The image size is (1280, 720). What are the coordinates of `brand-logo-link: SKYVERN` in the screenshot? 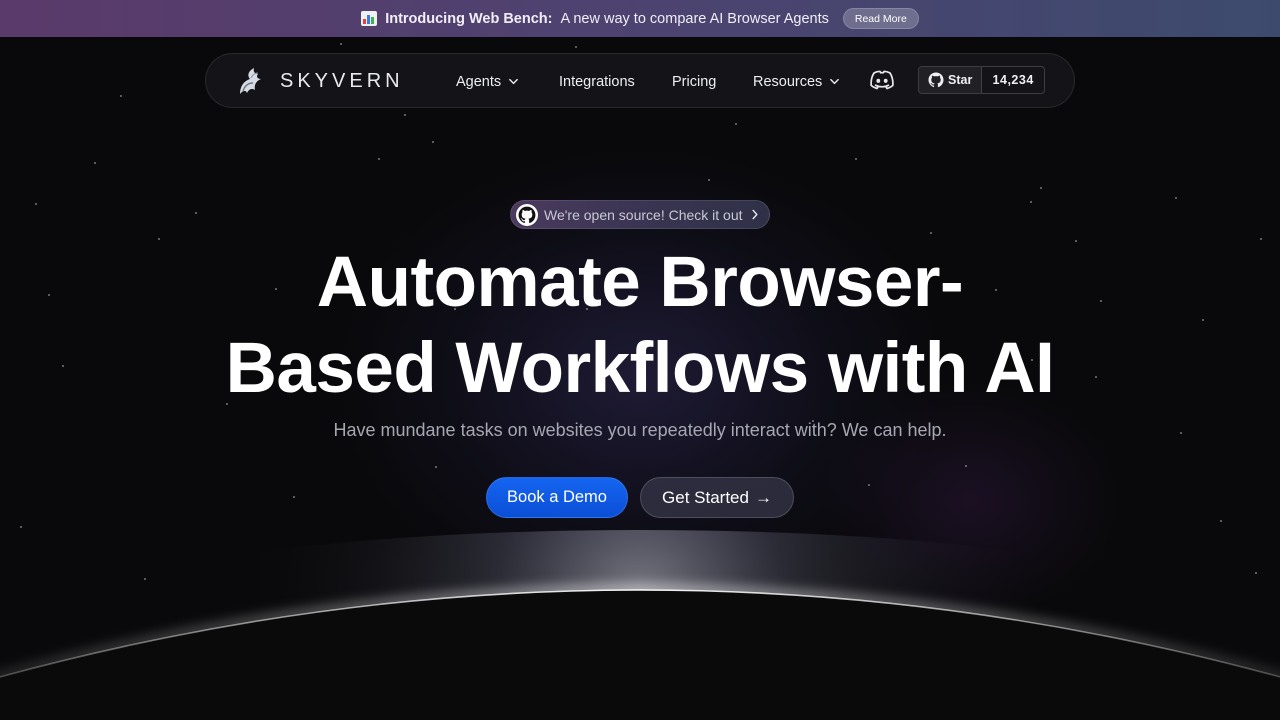 It's located at (319, 81).